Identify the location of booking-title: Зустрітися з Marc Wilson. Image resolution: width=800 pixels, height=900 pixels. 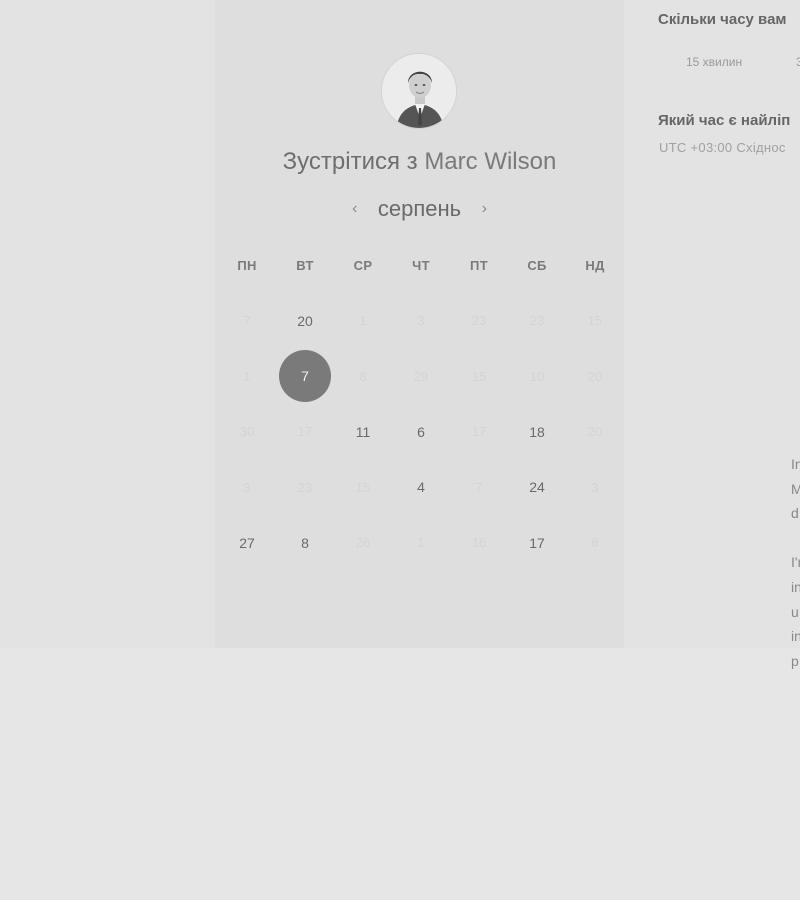
(419, 162).